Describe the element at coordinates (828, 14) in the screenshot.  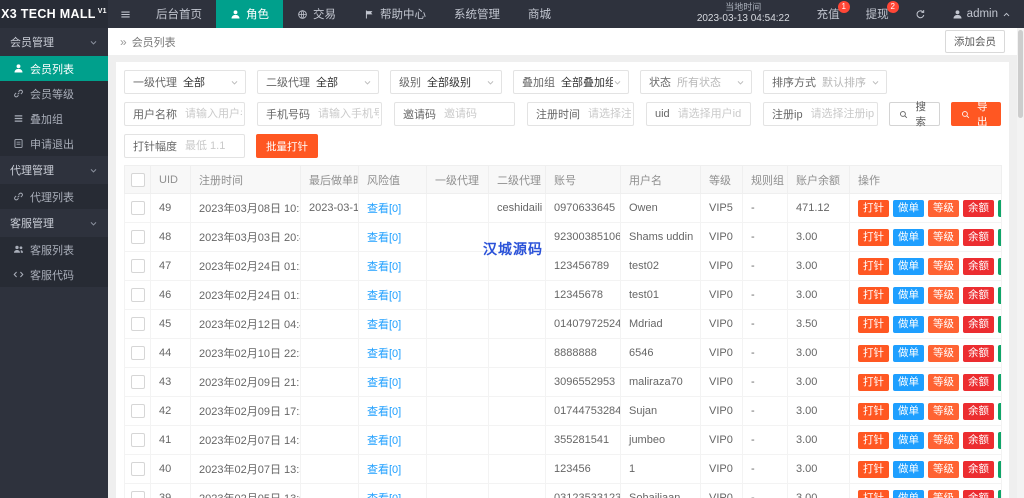
I see `recharge-menu-item: 充值 1` at that location.